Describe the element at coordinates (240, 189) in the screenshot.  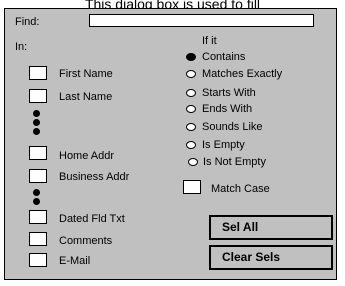
I see `match-case-label: Match Case` at that location.